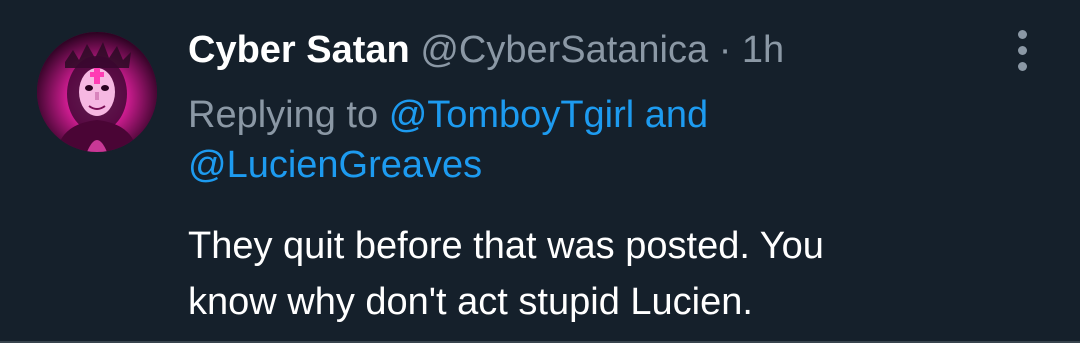 The height and width of the screenshot is (343, 1080). I want to click on more-vertical-icon, so click(1022, 50).